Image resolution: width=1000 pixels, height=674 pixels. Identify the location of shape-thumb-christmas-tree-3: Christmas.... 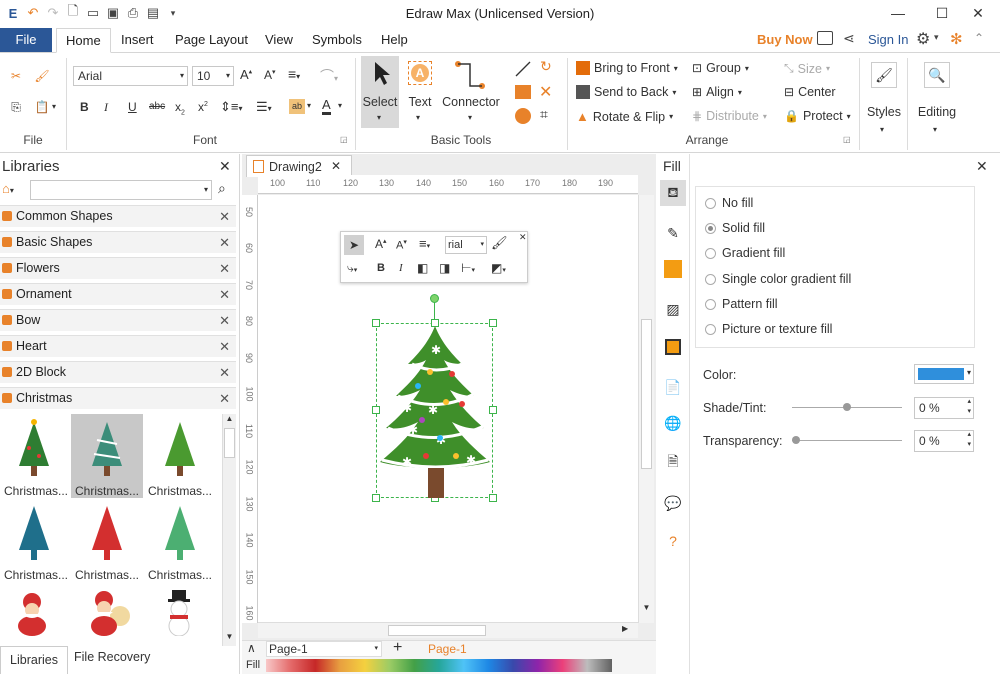
(179, 456).